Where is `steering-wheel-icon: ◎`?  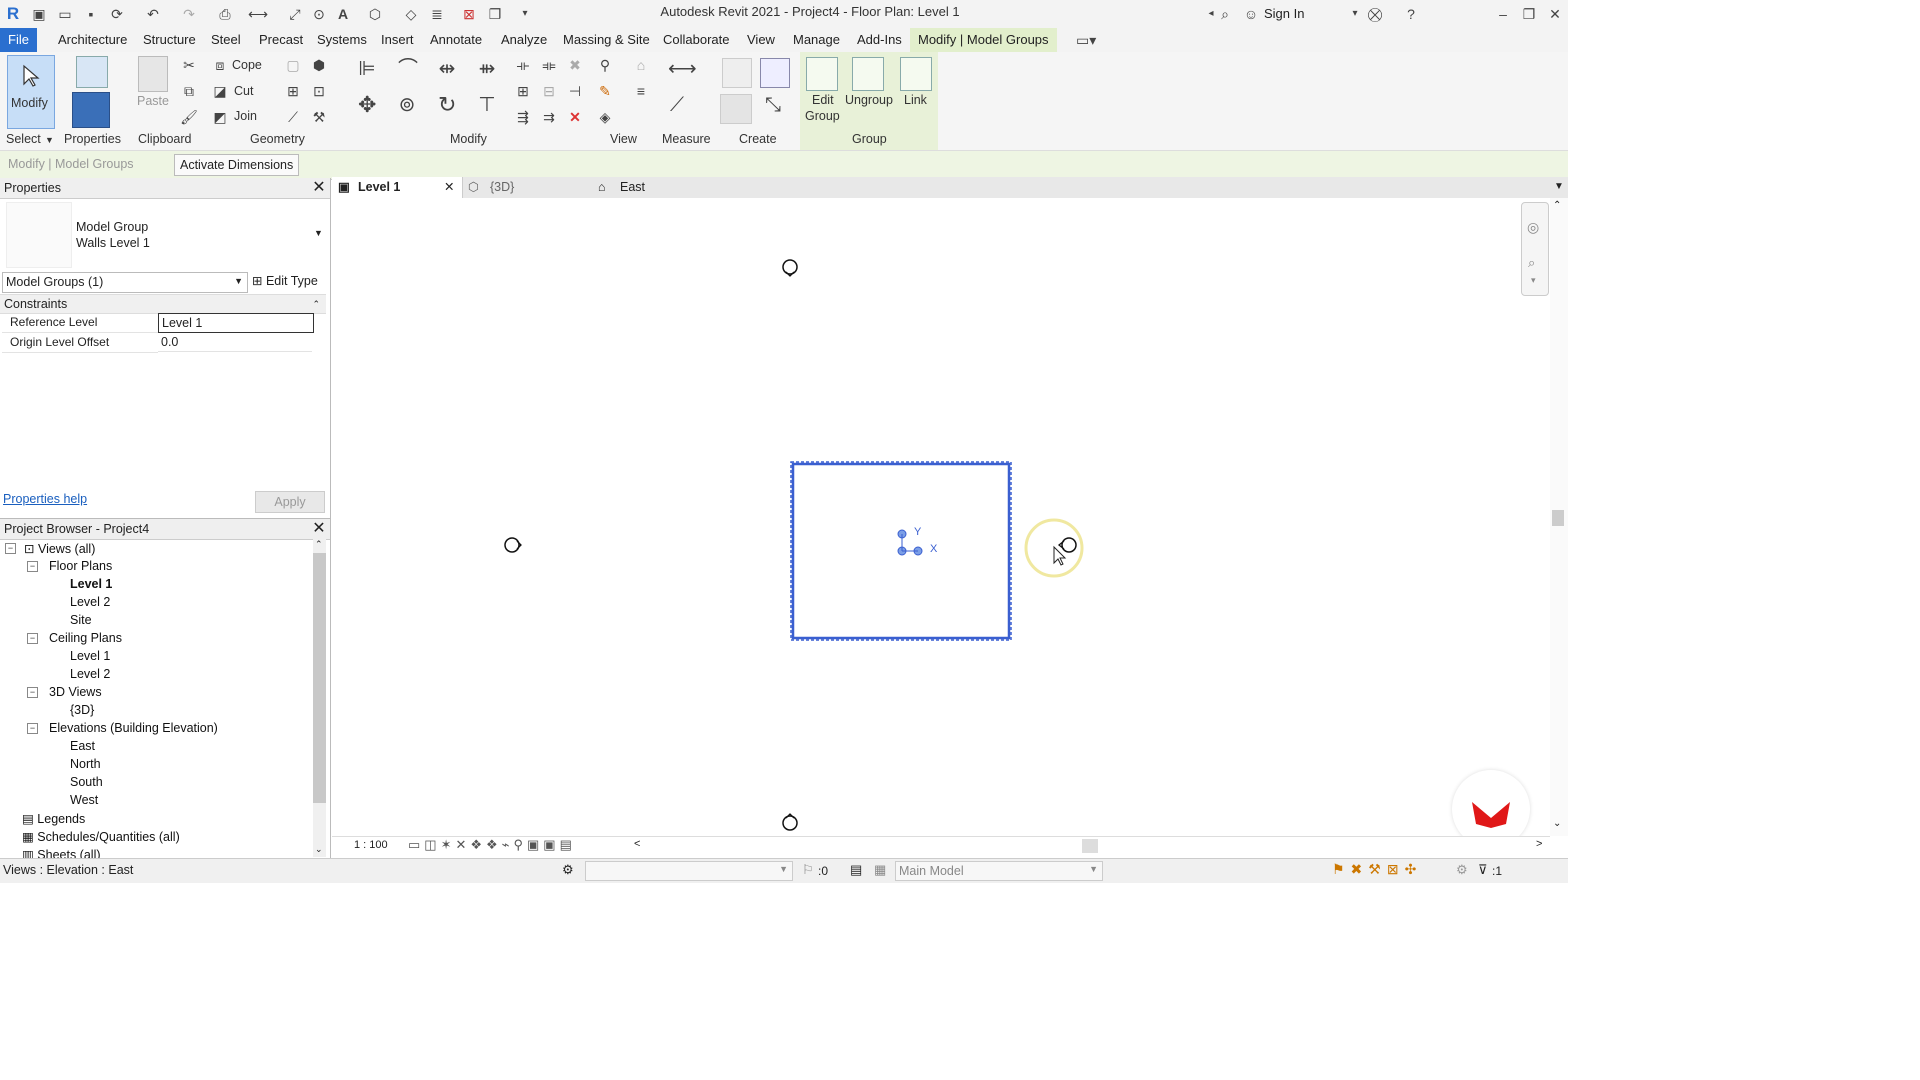
steering-wheel-icon: ◎ is located at coordinates (1533, 227).